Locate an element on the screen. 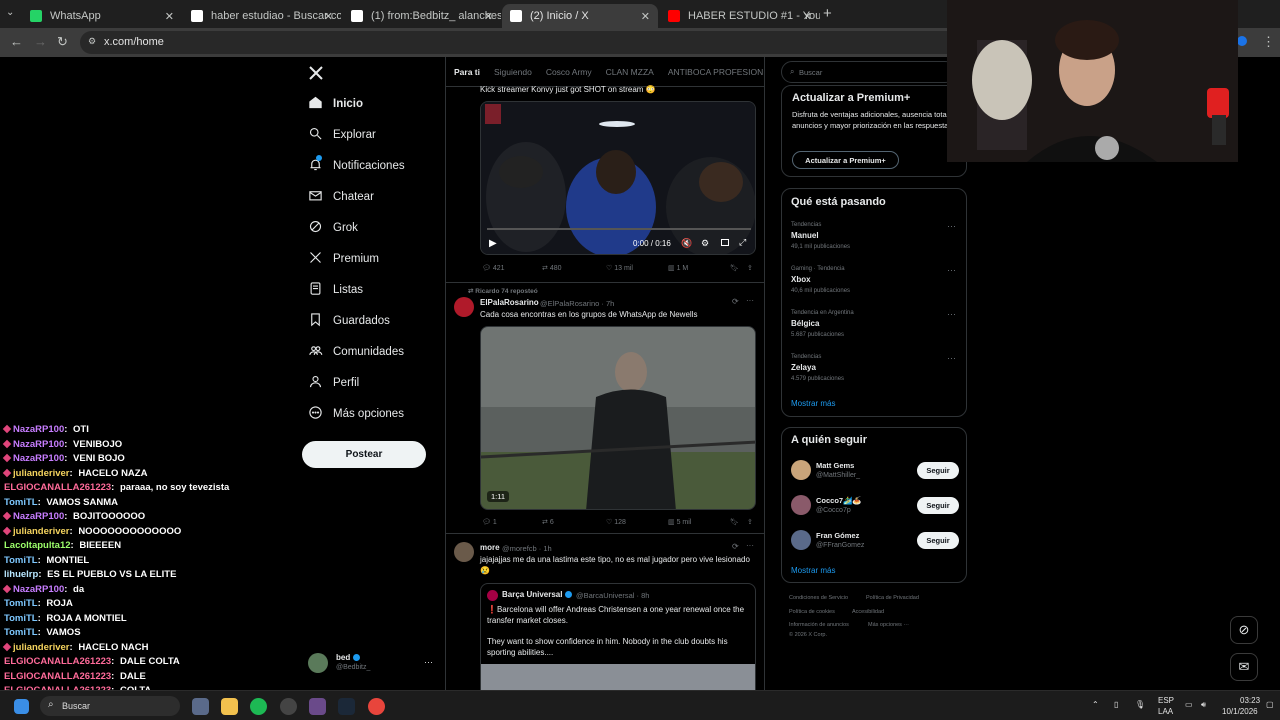 The image size is (1280, 720). settings-icon: ⚙ is located at coordinates (705, 243).